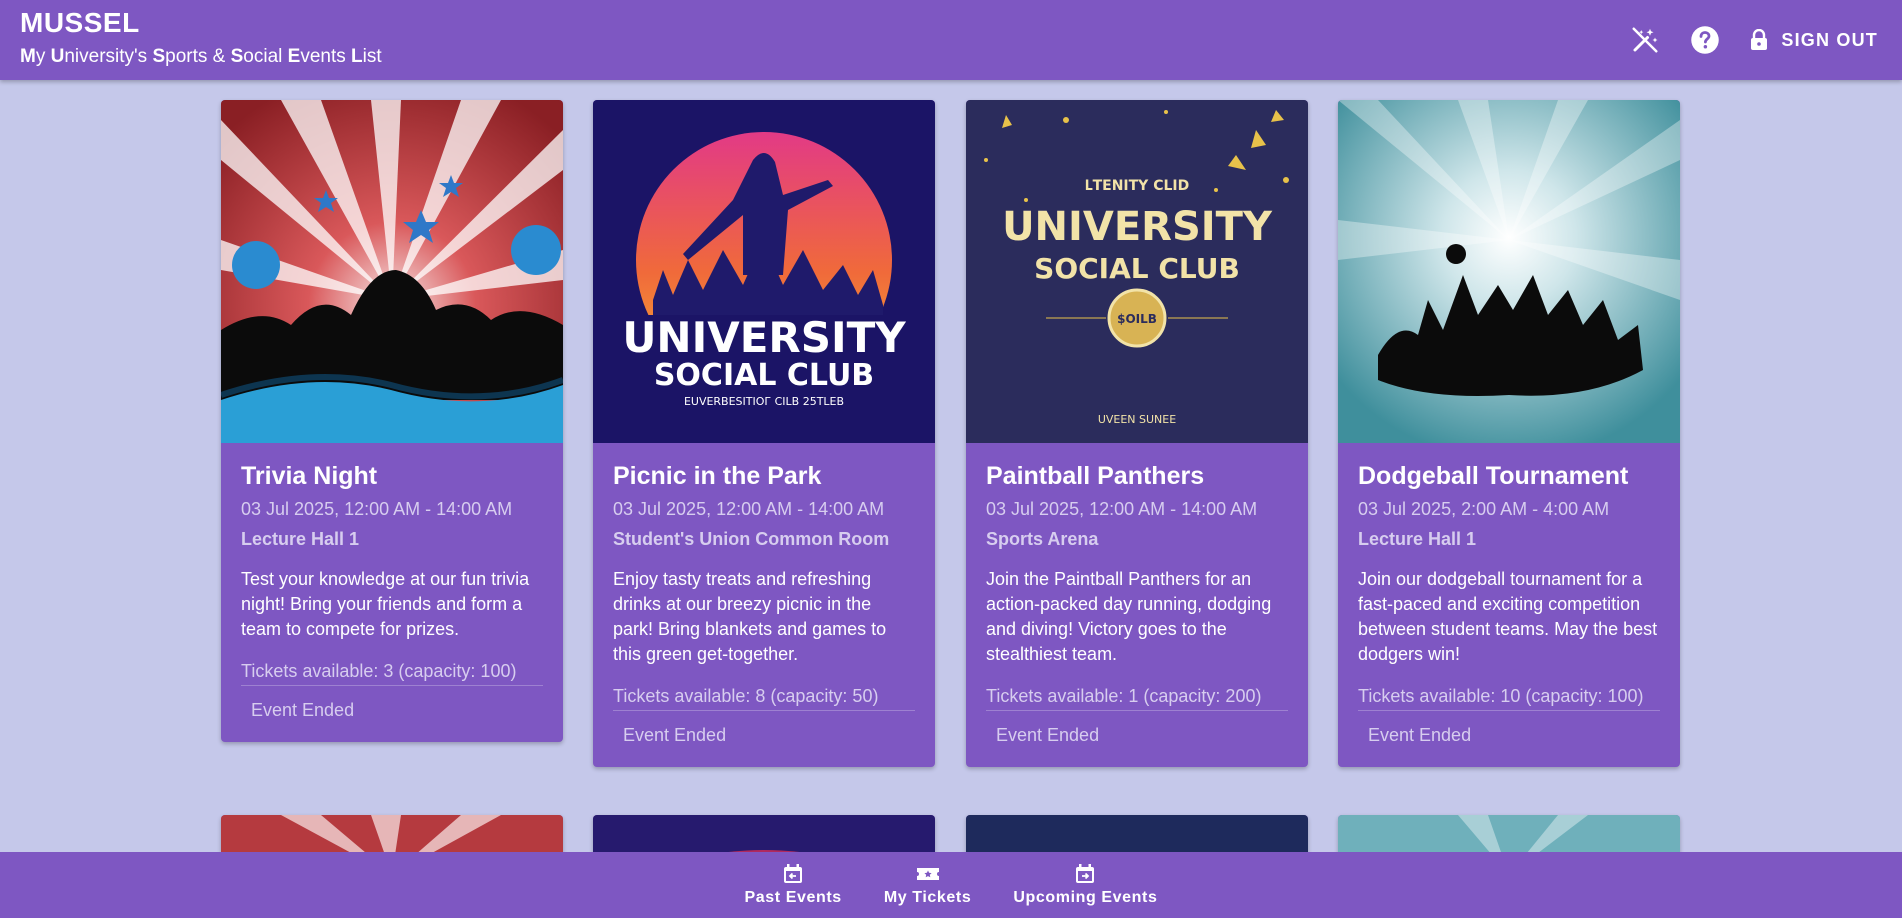  Describe the element at coordinates (1493, 476) in the screenshot. I see `event-title: Dodgeball Tournament` at that location.